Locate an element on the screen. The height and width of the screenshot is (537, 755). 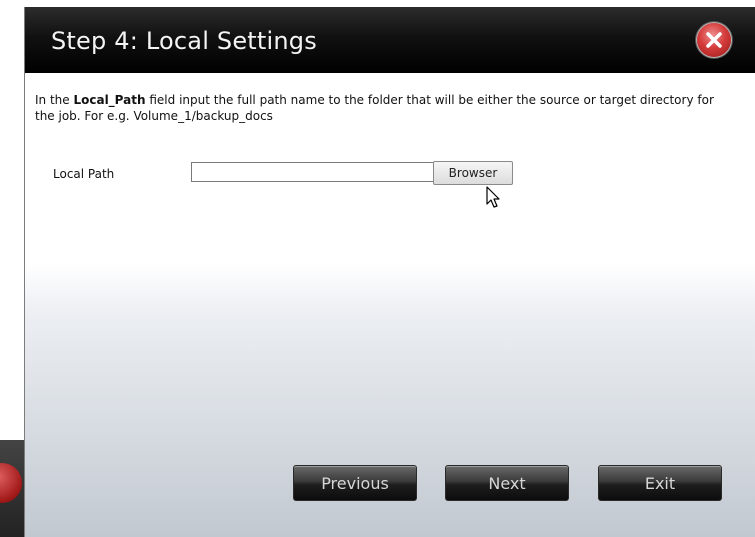
local-path-label: Local Path is located at coordinates (84, 174).